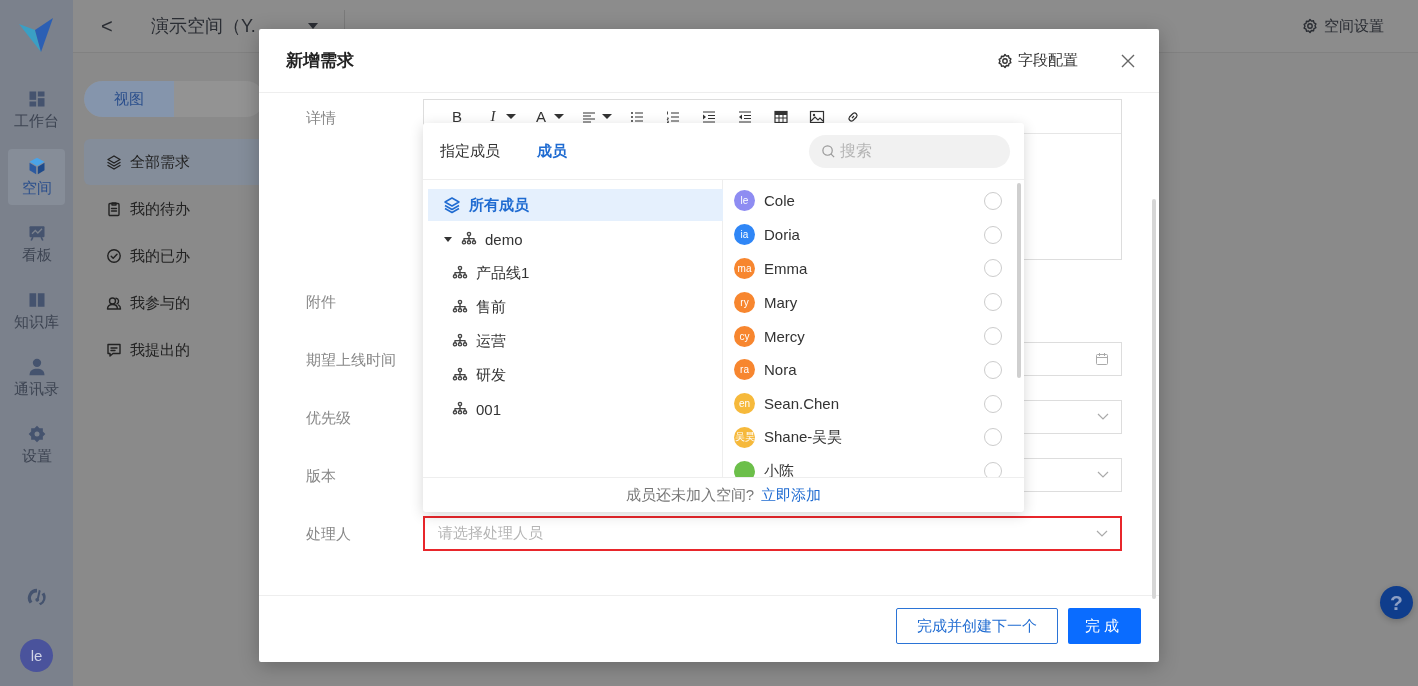  Describe the element at coordinates (744, 336) in the screenshot. I see `member-avatar: cy` at that location.